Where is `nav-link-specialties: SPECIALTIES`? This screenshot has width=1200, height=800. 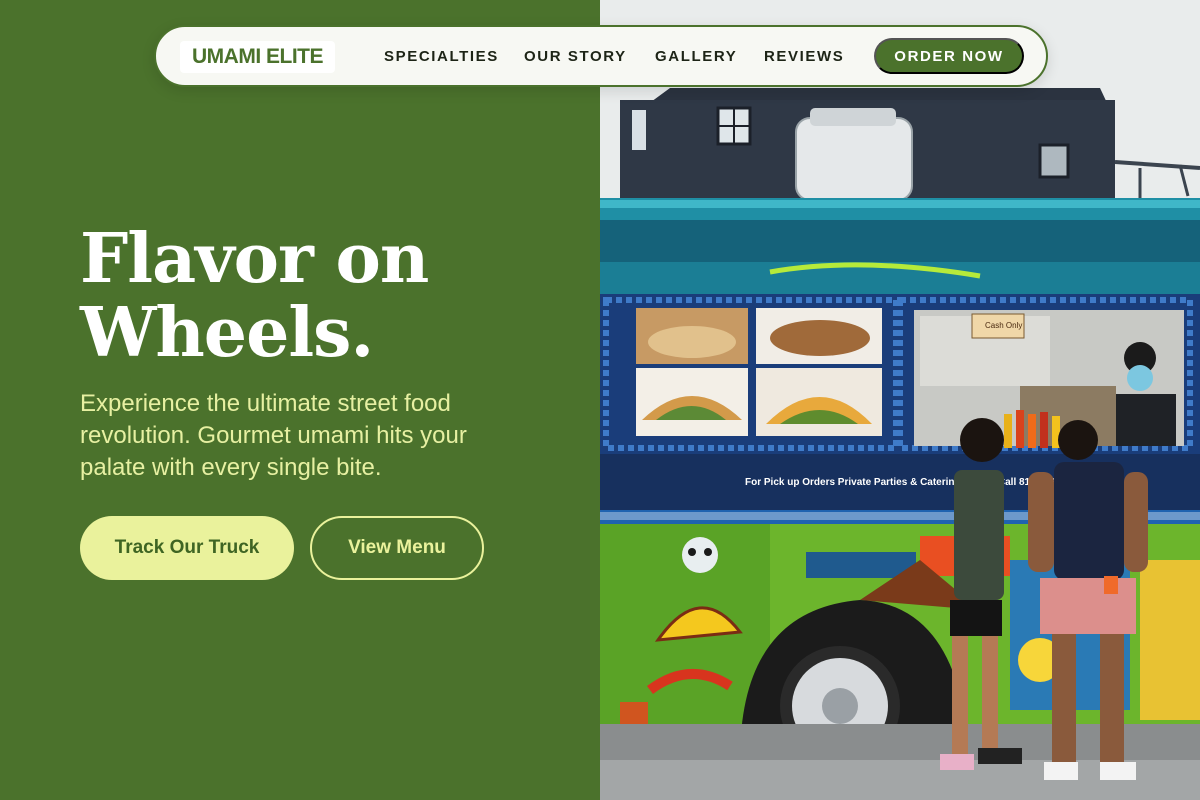 nav-link-specialties: SPECIALTIES is located at coordinates (441, 57).